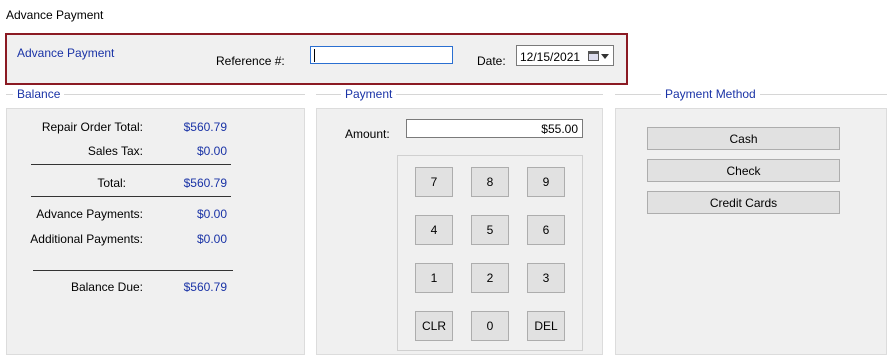 The height and width of the screenshot is (355, 887). What do you see at coordinates (546, 230) in the screenshot?
I see `key-6: 6` at bounding box center [546, 230].